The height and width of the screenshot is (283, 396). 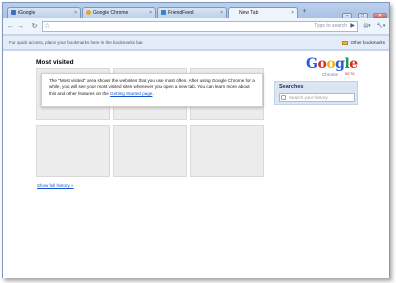 I want to click on omnibox: ☆ Type to search ▶, so click(x=200, y=26).